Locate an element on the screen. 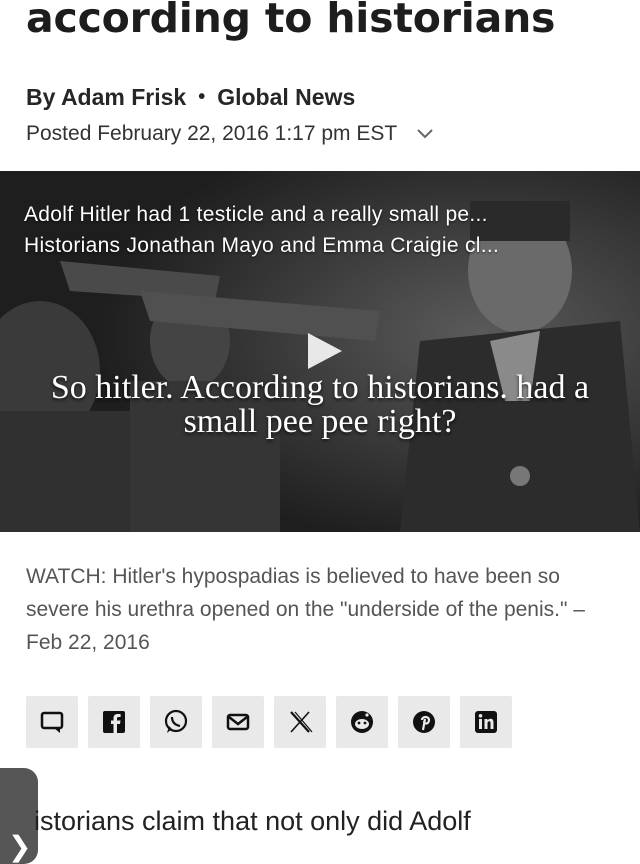 This screenshot has width=640, height=864. reddit-icon is located at coordinates (362, 722).